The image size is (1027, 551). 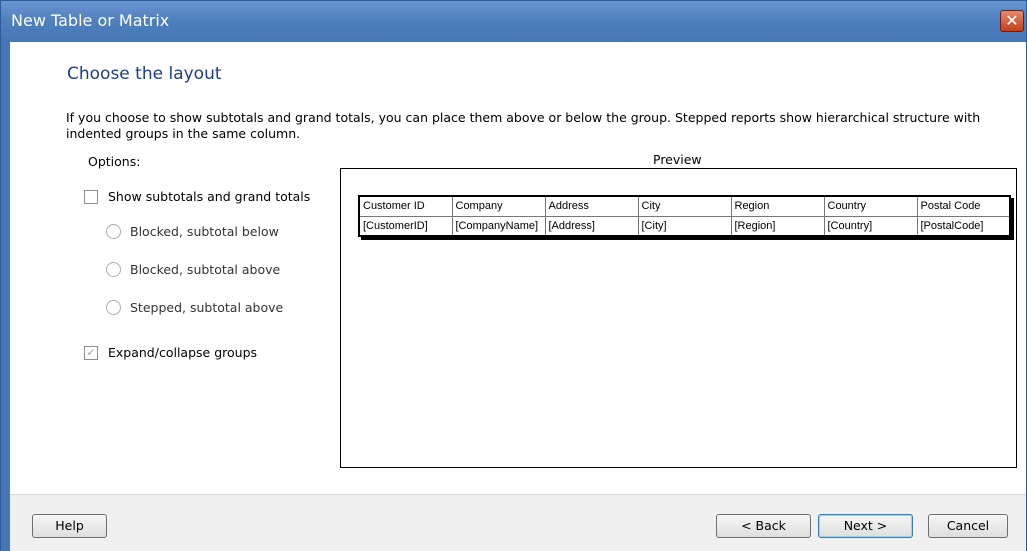 What do you see at coordinates (763, 526) in the screenshot?
I see `back-button: < Back` at bounding box center [763, 526].